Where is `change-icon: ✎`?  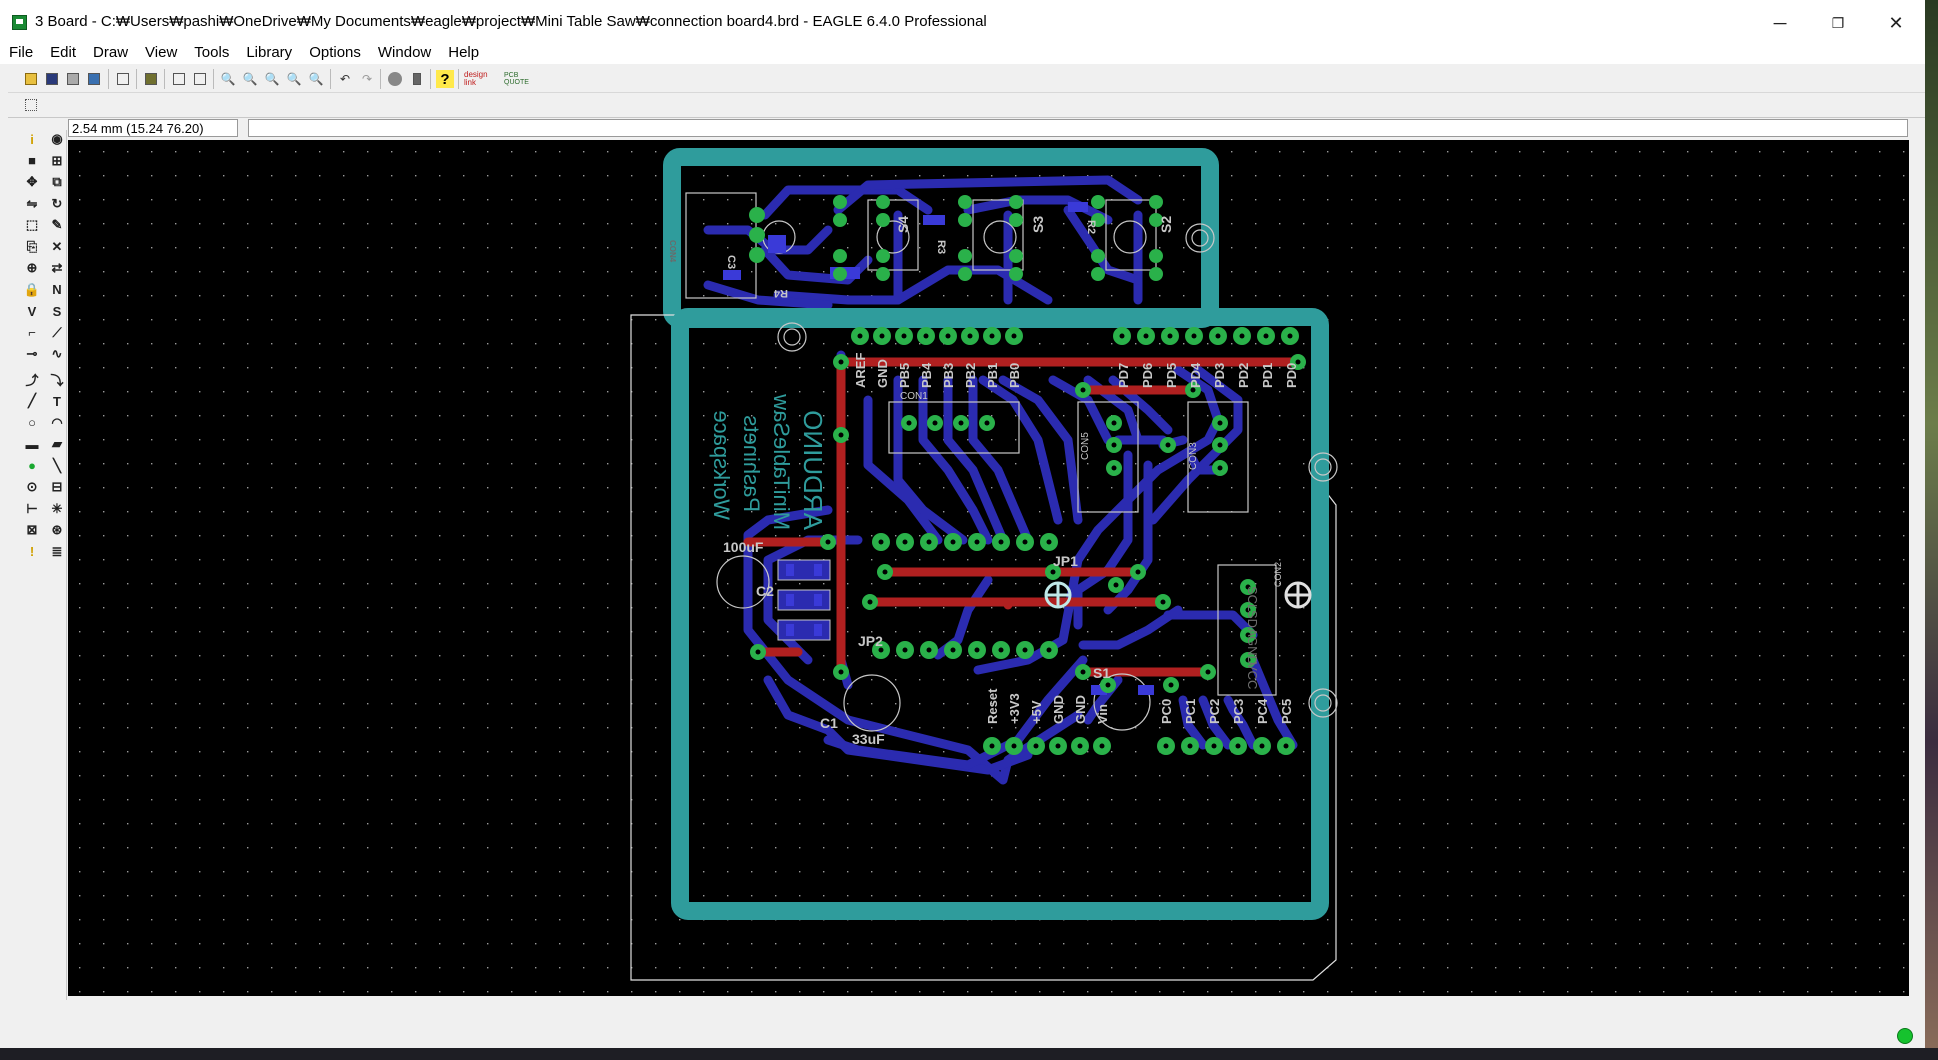 change-icon: ✎ is located at coordinates (57, 225).